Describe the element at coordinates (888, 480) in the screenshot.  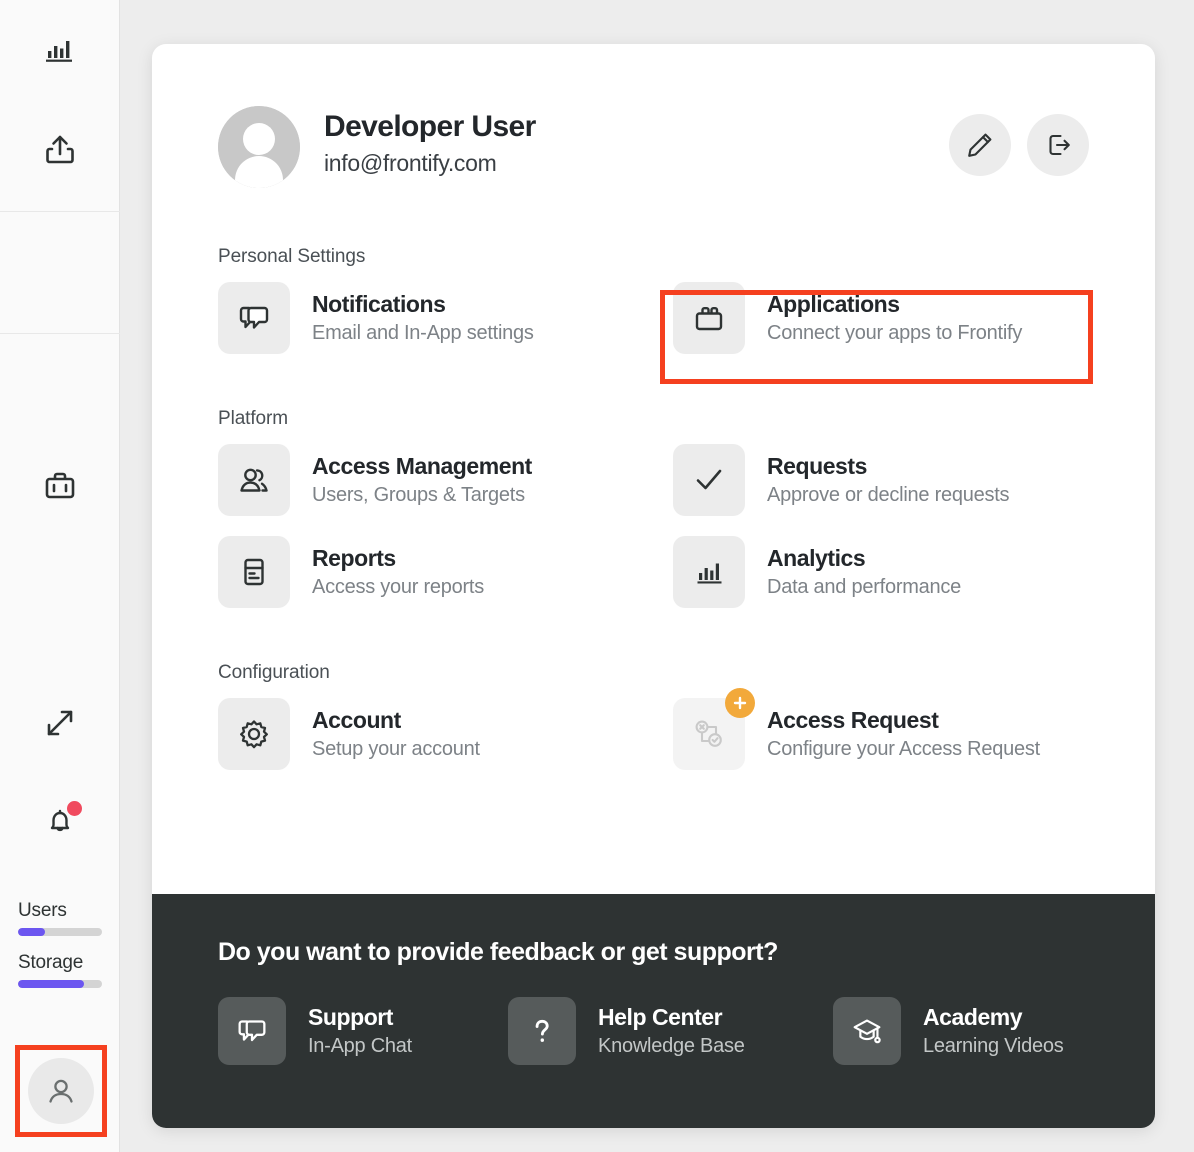
I see `tile-text: Requests Approve or decline requests` at that location.